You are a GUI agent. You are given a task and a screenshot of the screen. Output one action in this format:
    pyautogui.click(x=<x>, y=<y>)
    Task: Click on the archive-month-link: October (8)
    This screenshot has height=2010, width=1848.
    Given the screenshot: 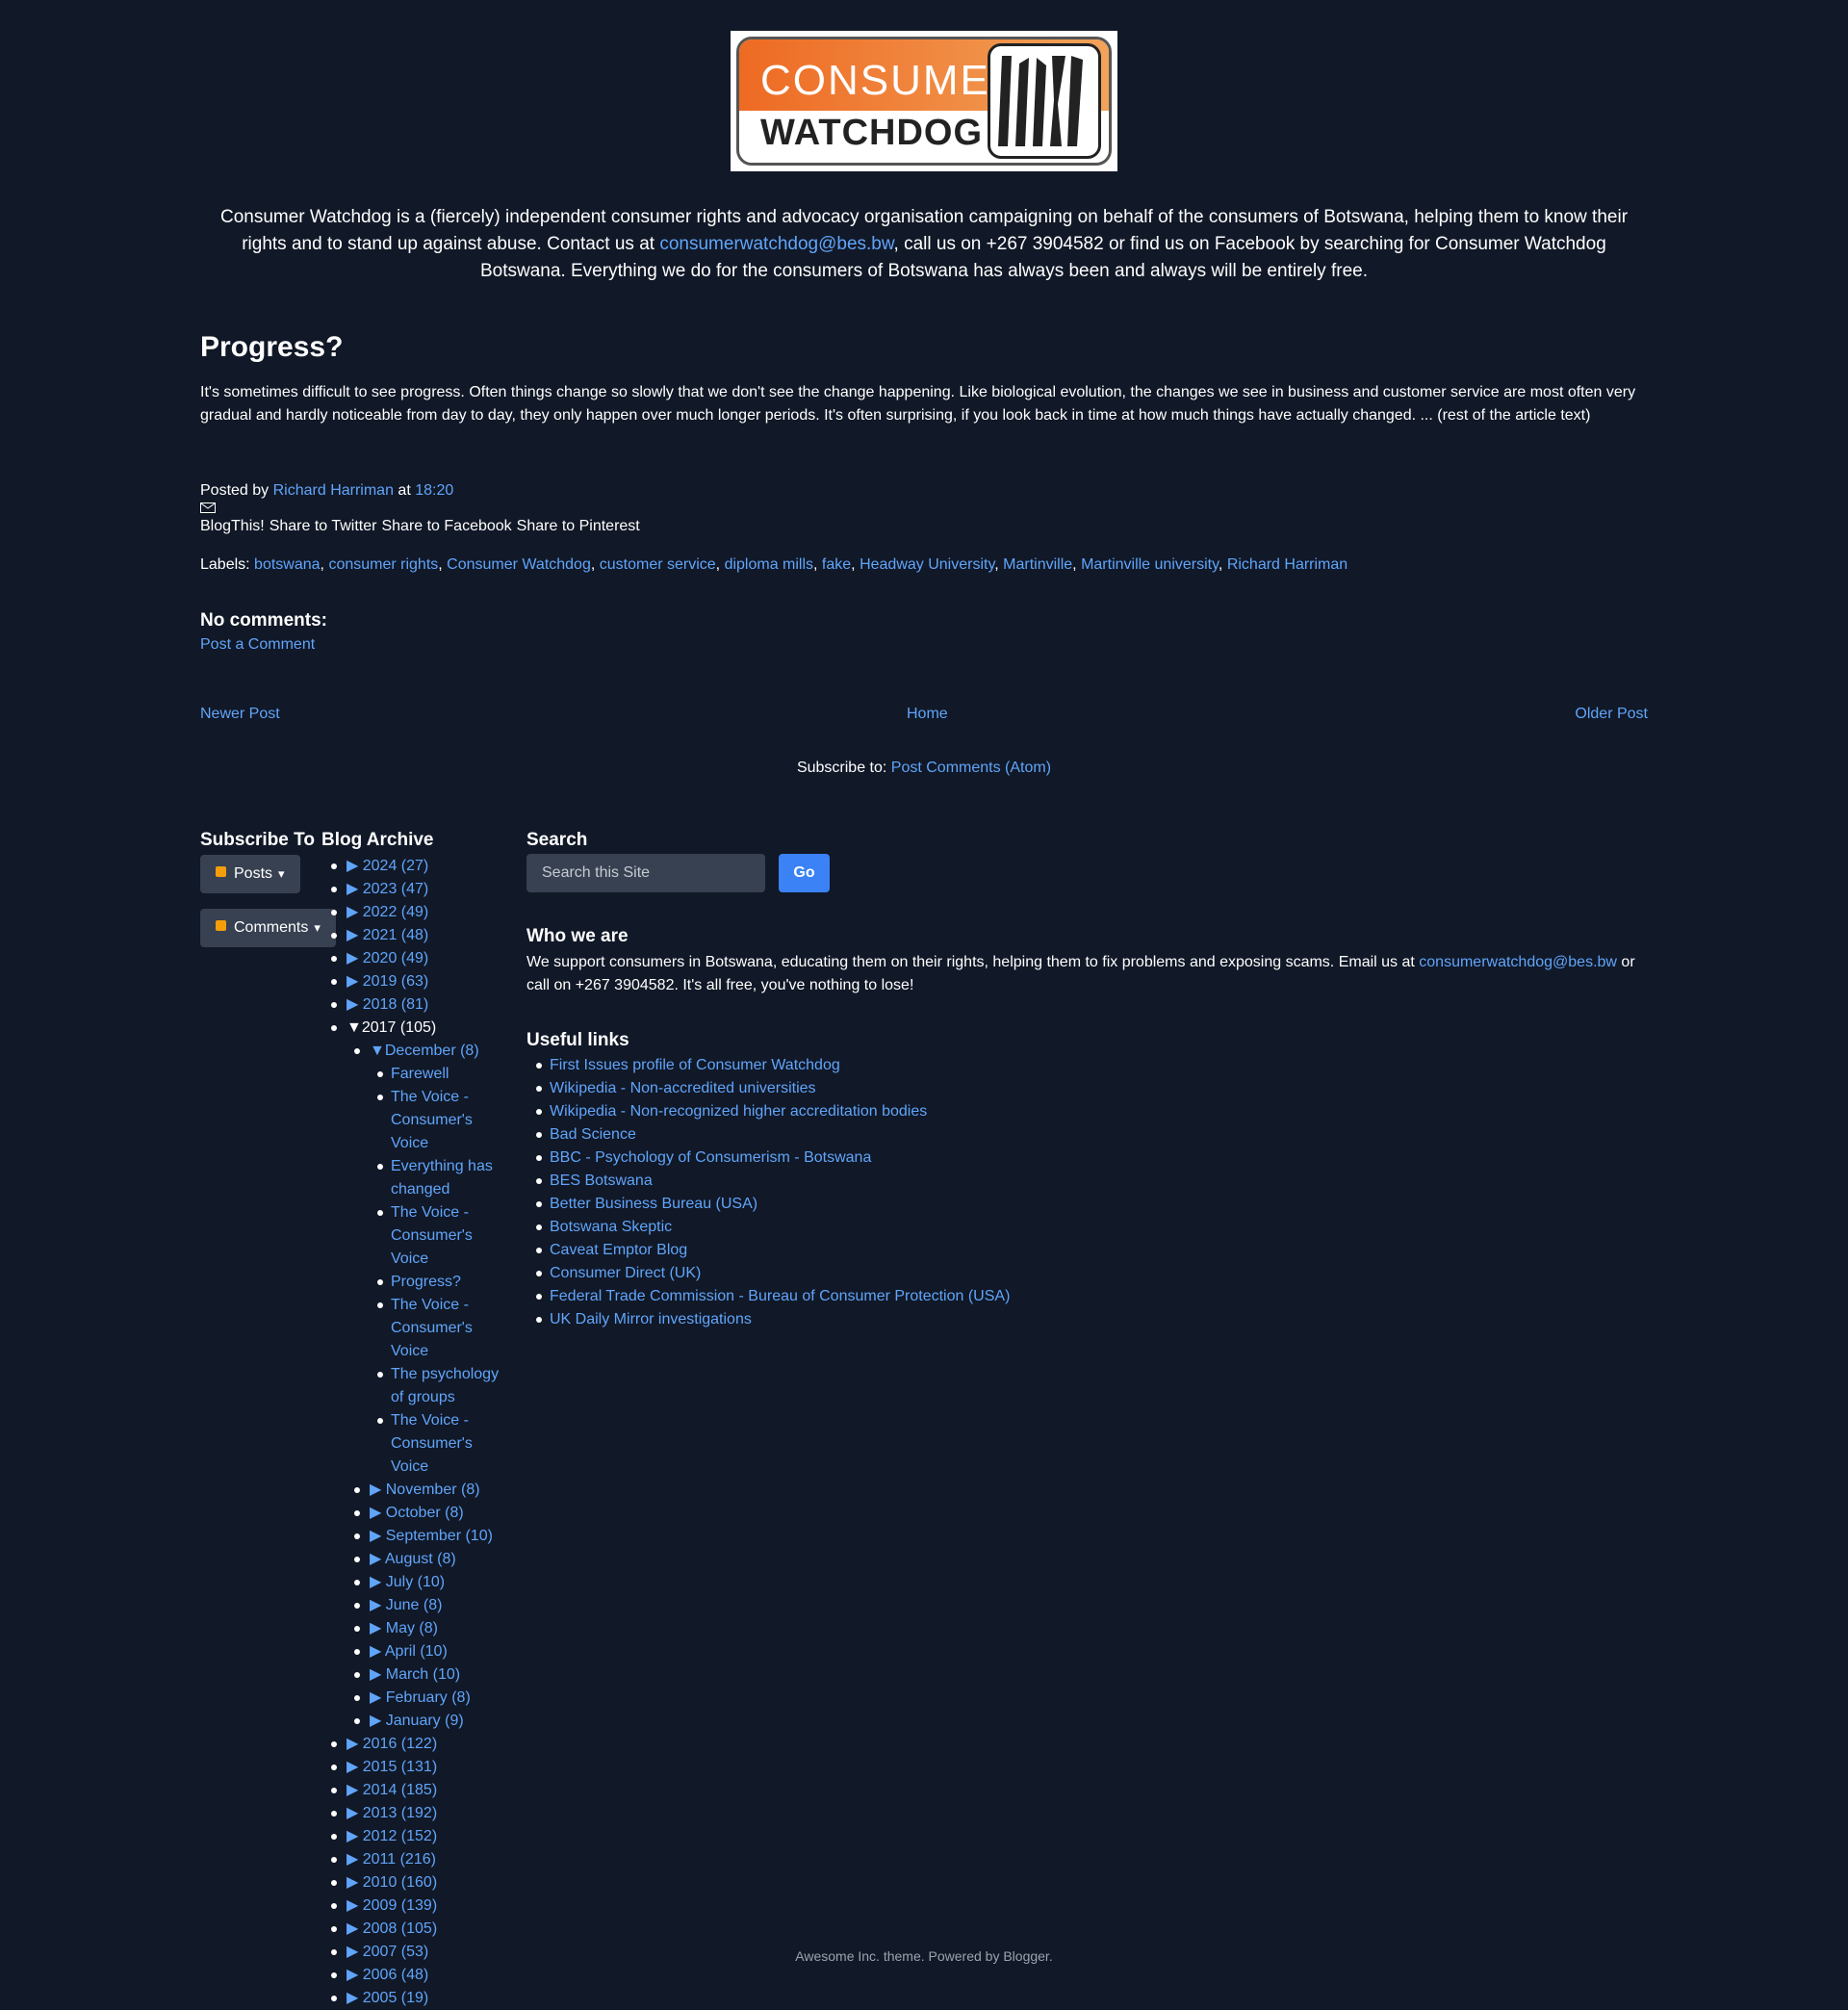 What is the action you would take?
    pyautogui.click(x=425, y=1513)
    